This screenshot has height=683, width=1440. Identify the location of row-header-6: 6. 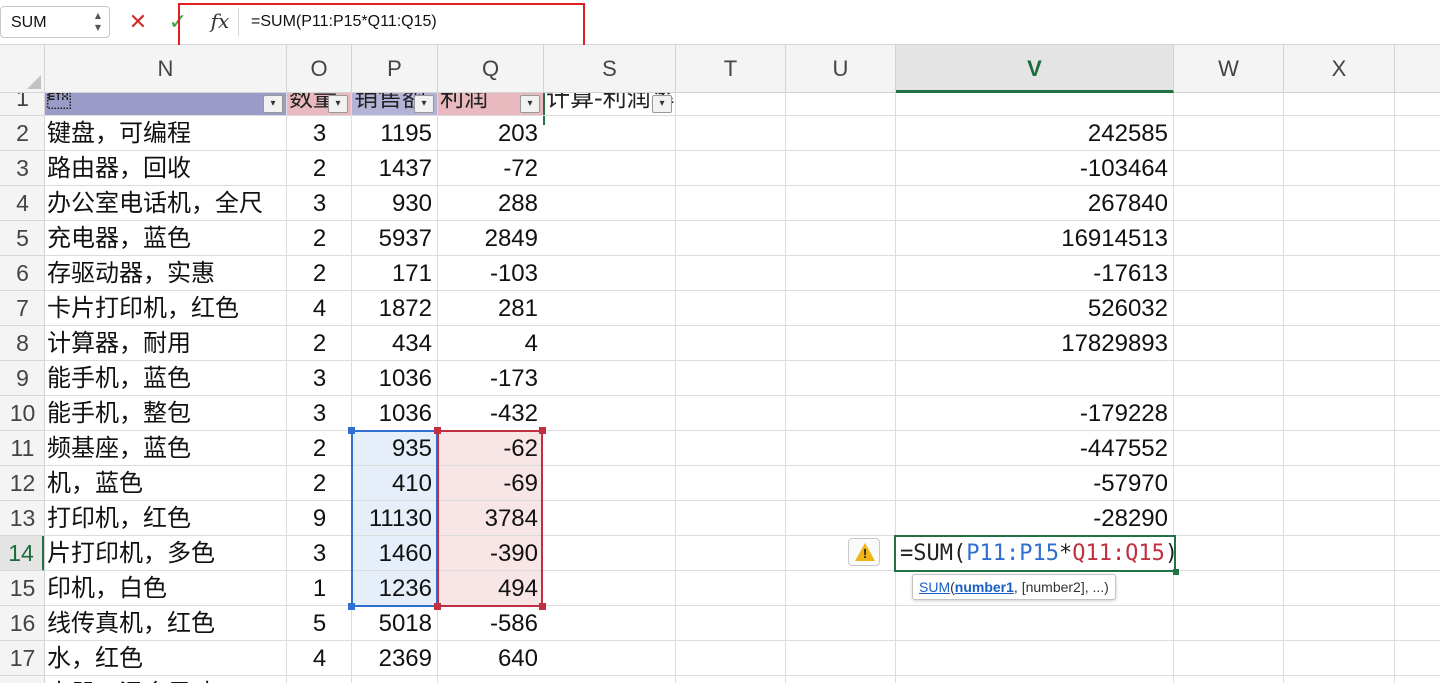
(22, 273).